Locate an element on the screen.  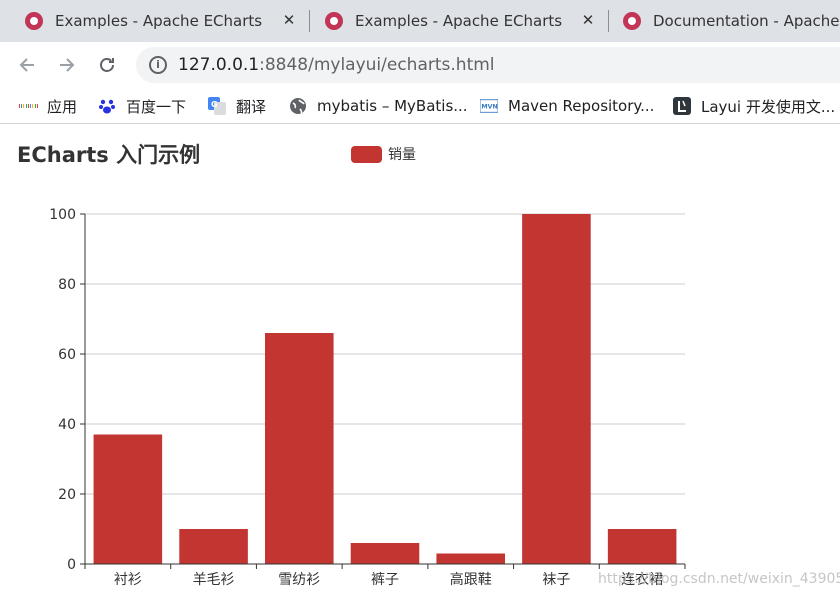
url-host: 127.0.0.1 is located at coordinates (219, 65).